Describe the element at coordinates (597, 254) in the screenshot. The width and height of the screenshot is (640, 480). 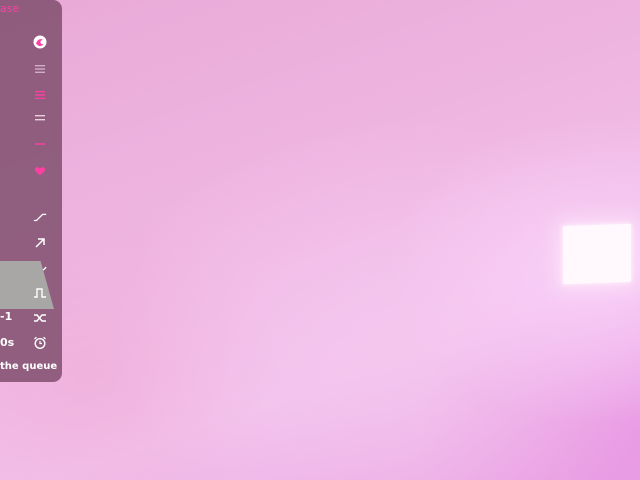
I see `light-fixture` at that location.